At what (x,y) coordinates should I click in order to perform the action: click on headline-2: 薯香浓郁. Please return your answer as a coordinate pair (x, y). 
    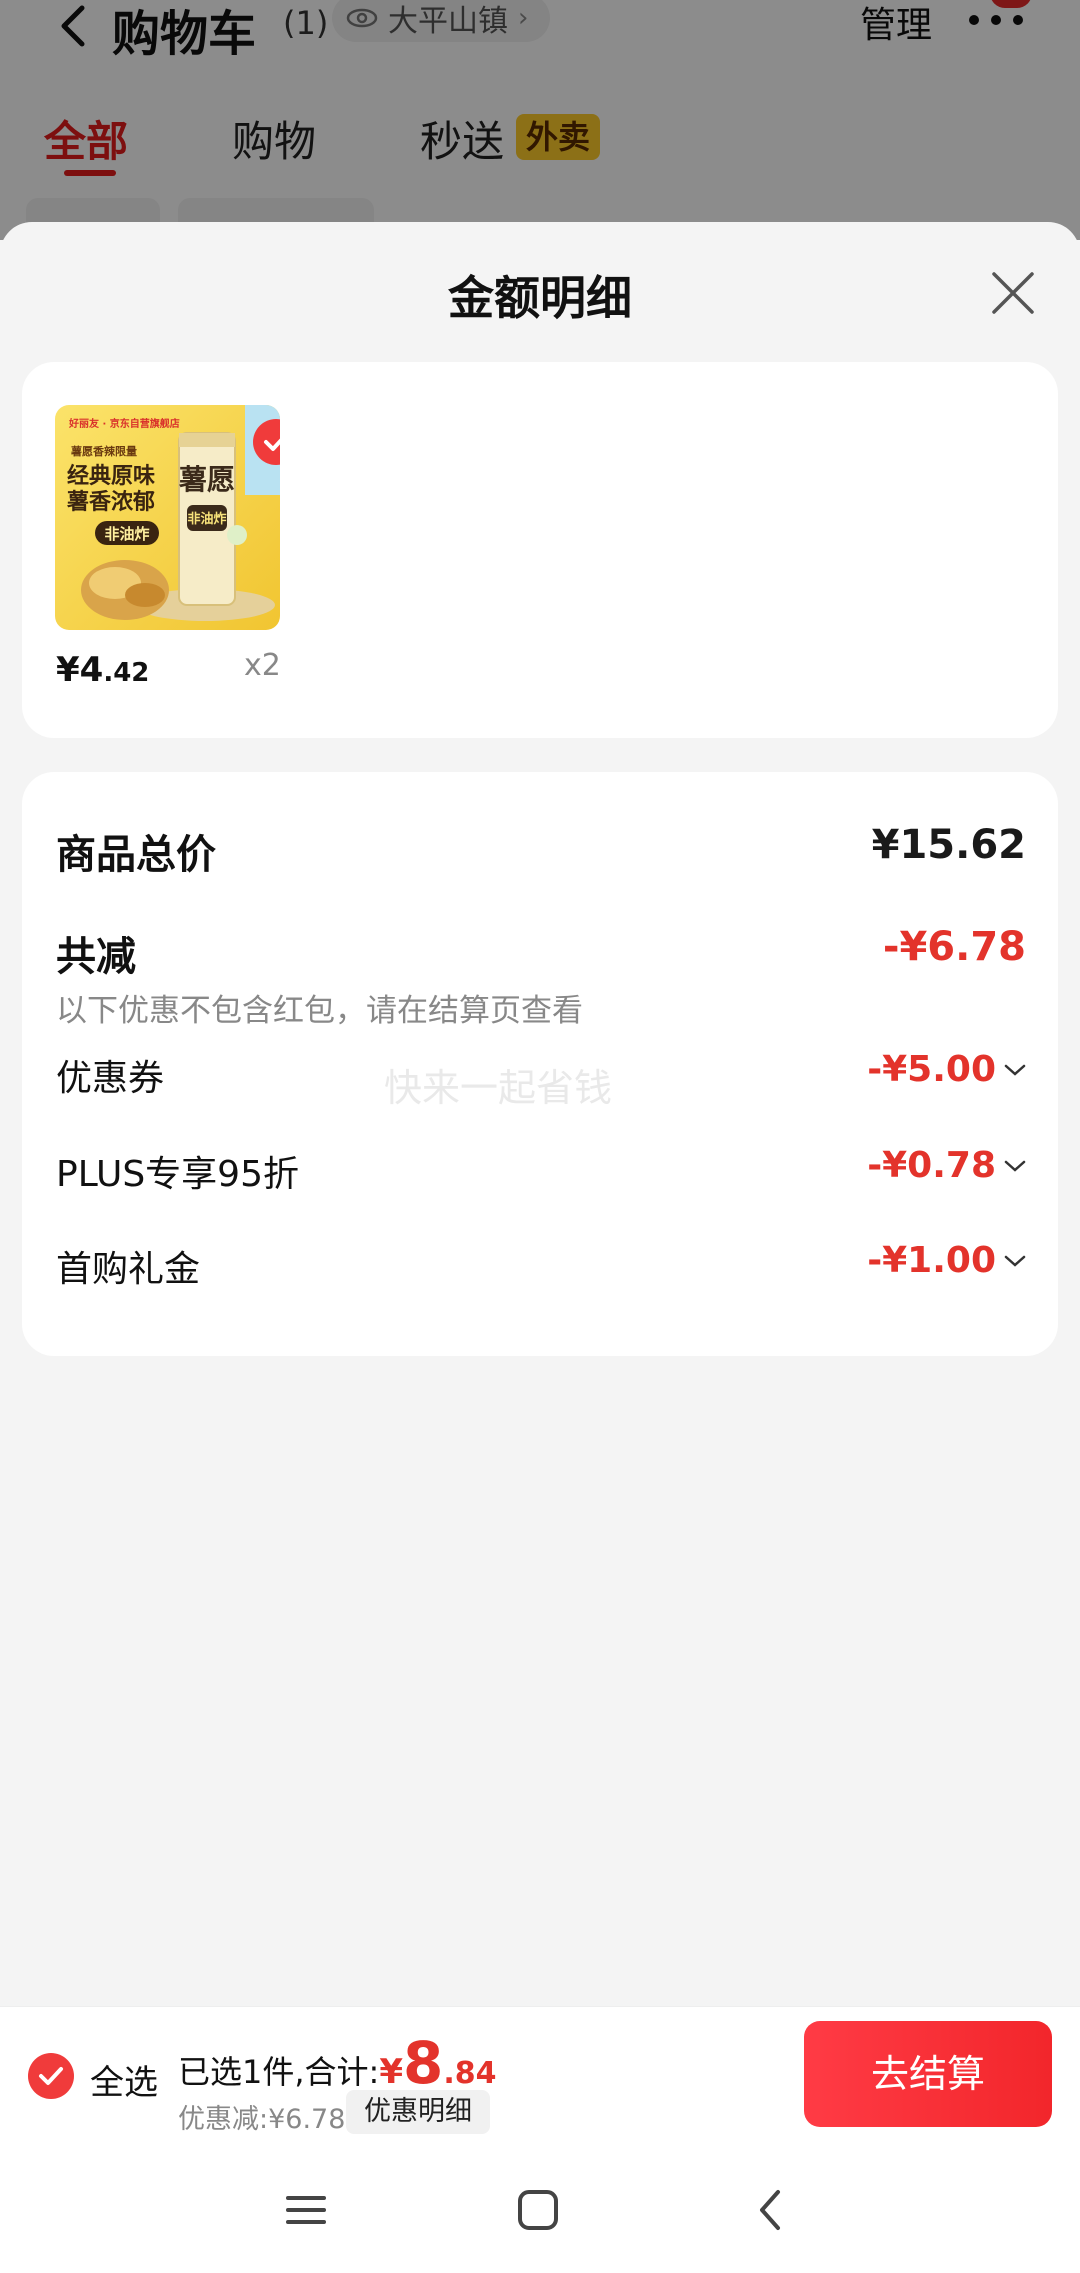
    Looking at the image, I should click on (110, 502).